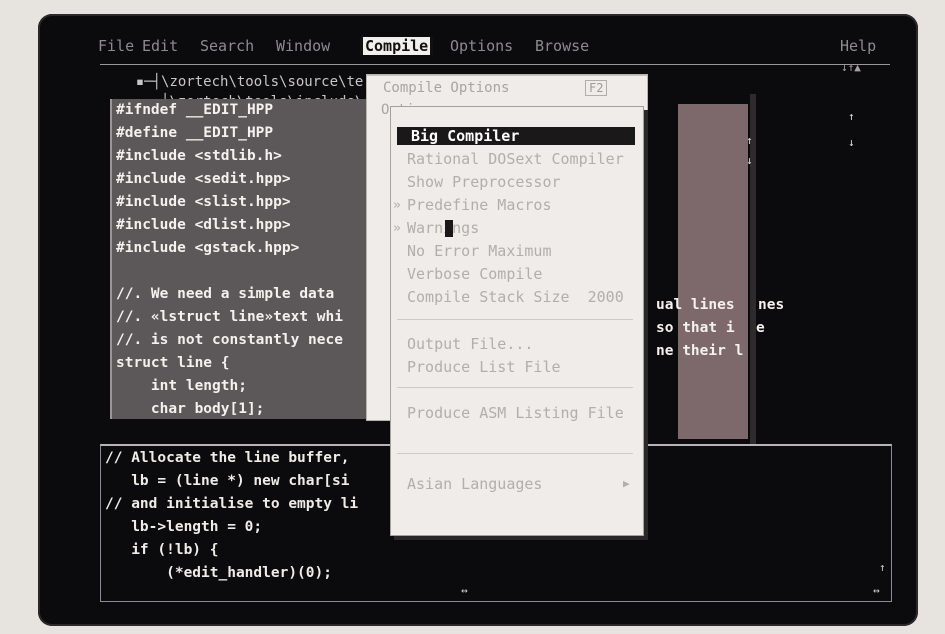 This screenshot has height=634, width=945. I want to click on code-line: if (!lb) {, so click(162, 550).